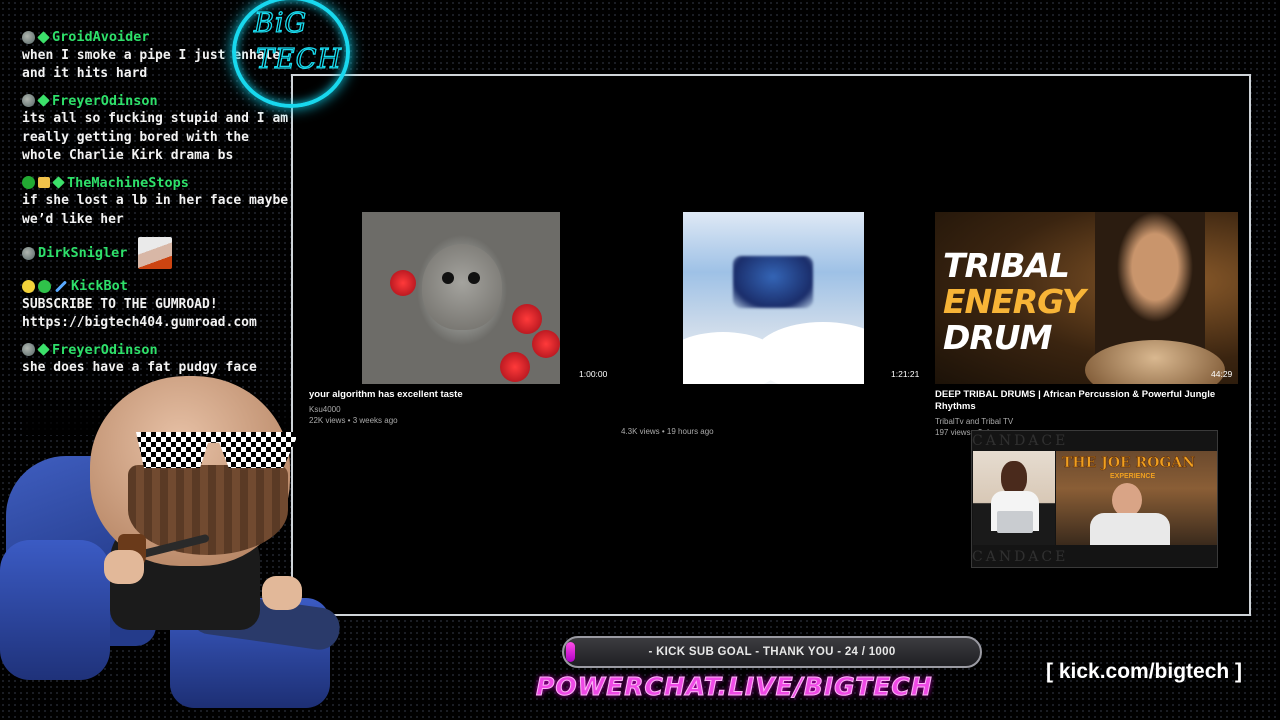 This screenshot has height=720, width=1280. I want to click on video-thumbnail-sky, so click(773, 298).